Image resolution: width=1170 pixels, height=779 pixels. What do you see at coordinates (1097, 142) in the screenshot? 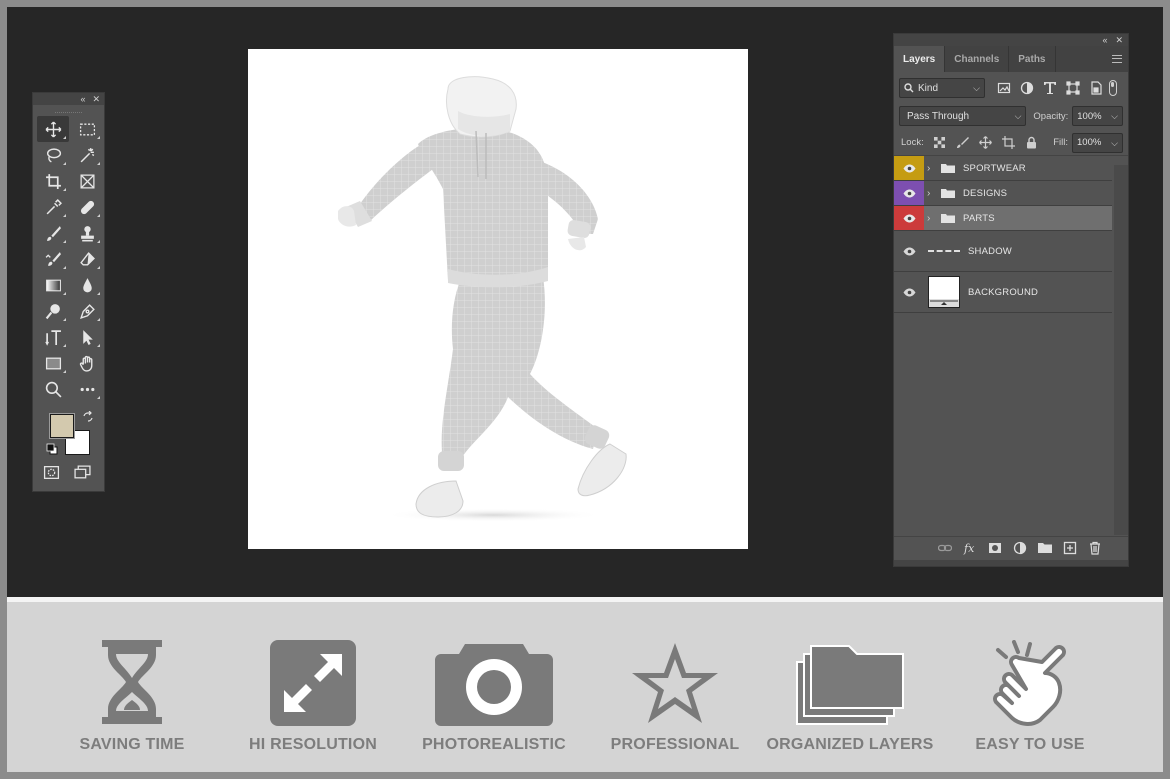
I see `fill-input: 100% ⌵` at bounding box center [1097, 142].